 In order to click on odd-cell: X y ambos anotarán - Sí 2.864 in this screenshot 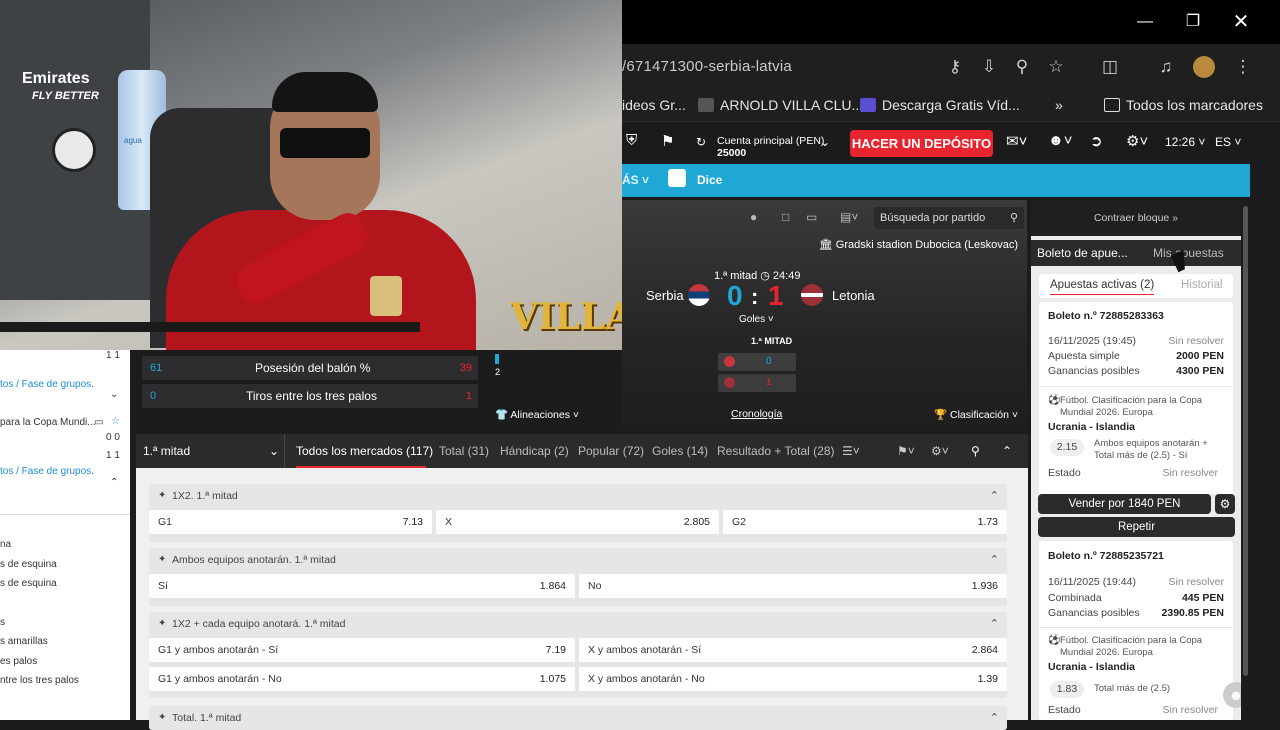, I will do `click(793, 650)`.